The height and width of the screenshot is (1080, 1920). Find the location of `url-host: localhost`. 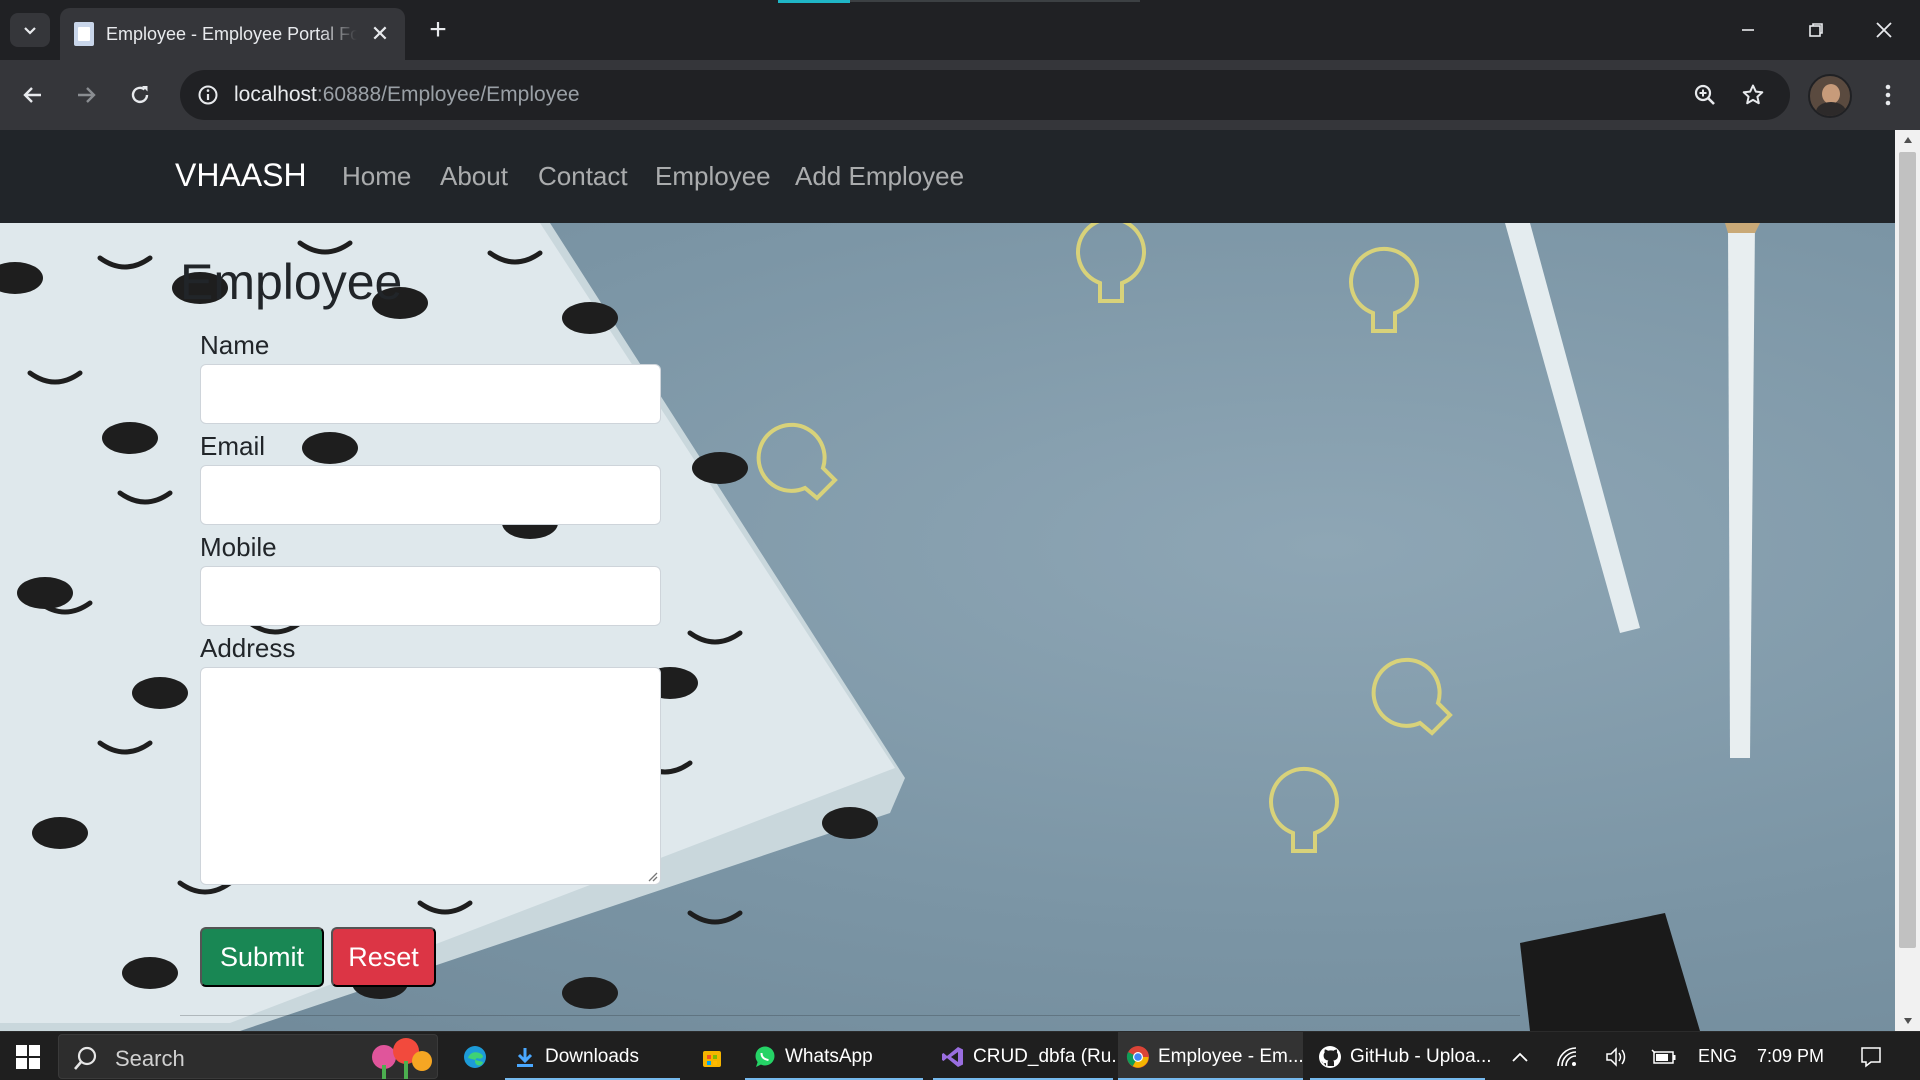

url-host: localhost is located at coordinates (275, 94).